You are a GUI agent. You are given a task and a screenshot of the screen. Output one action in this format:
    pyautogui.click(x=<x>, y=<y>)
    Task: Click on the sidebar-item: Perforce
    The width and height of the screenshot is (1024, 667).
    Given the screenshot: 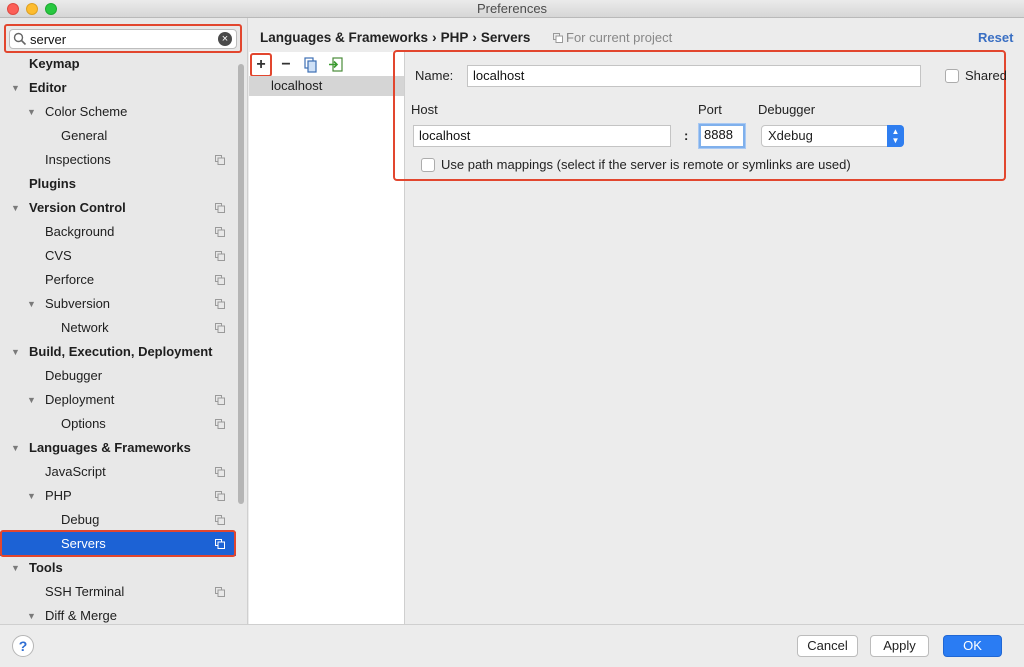 What is the action you would take?
    pyautogui.click(x=118, y=280)
    